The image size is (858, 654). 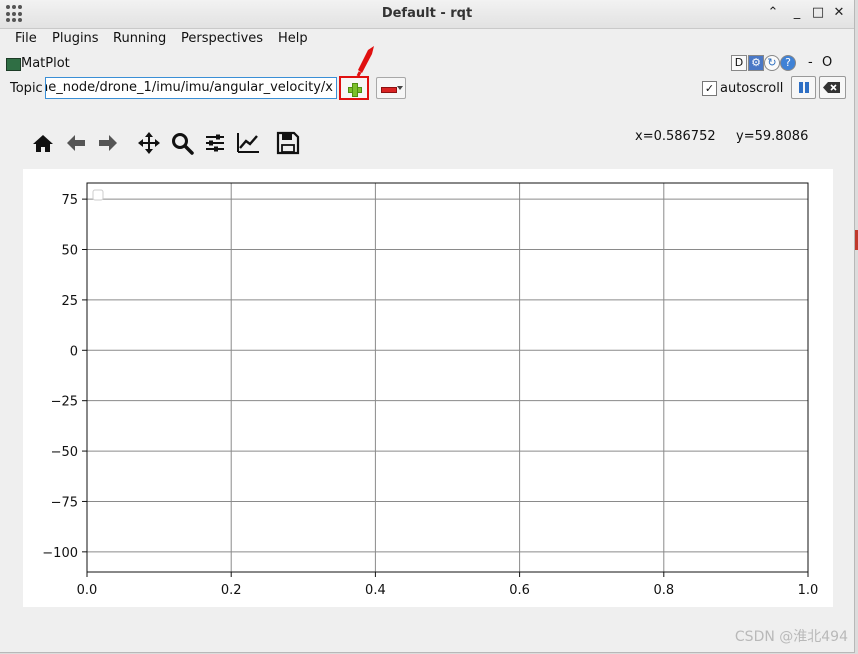 I want to click on x-tick-label: 0.2, so click(x=231, y=590).